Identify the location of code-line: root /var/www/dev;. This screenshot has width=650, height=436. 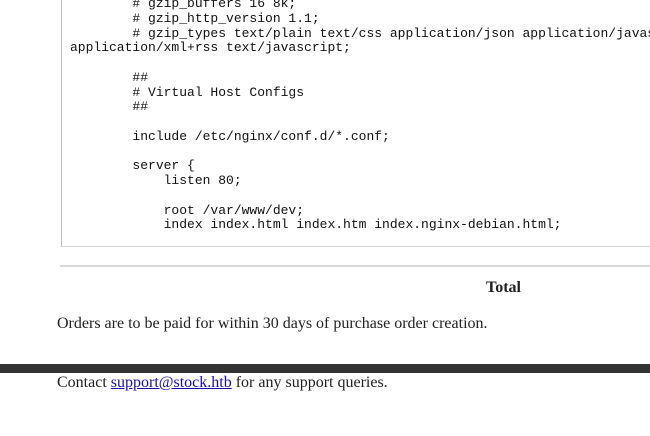
(187, 210).